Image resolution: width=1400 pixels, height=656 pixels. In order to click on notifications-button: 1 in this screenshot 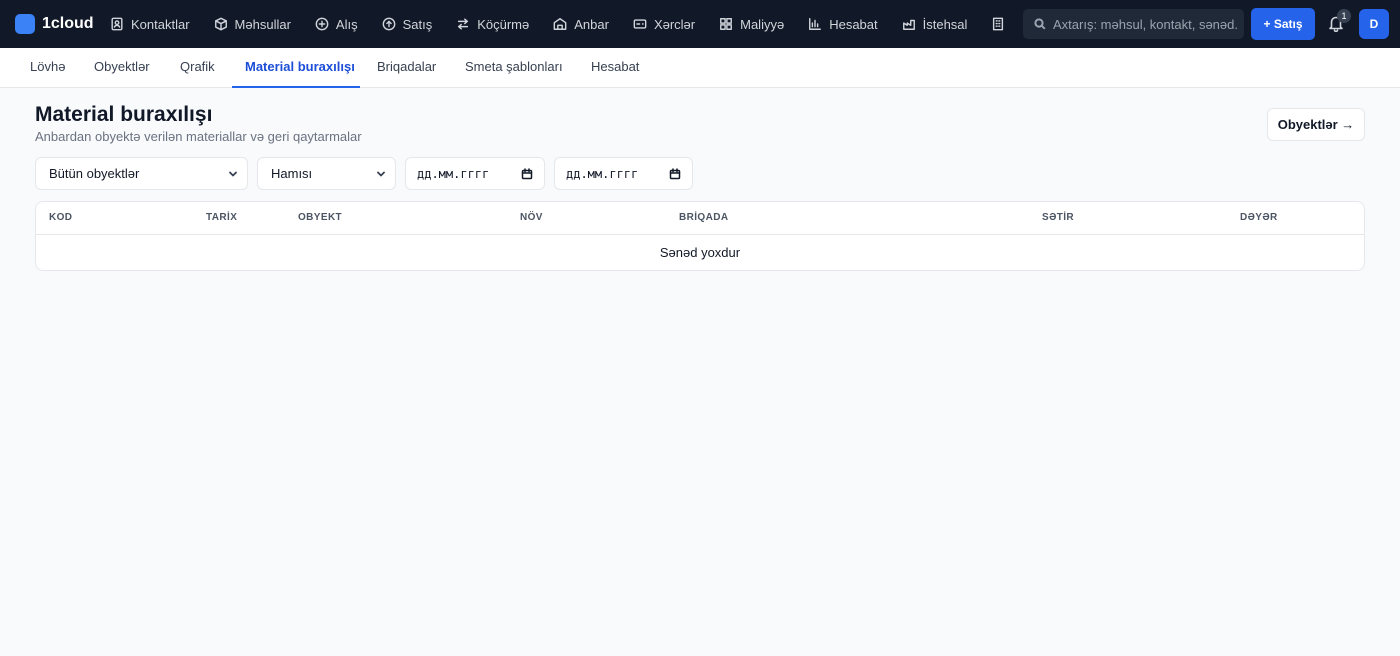, I will do `click(1339, 21)`.